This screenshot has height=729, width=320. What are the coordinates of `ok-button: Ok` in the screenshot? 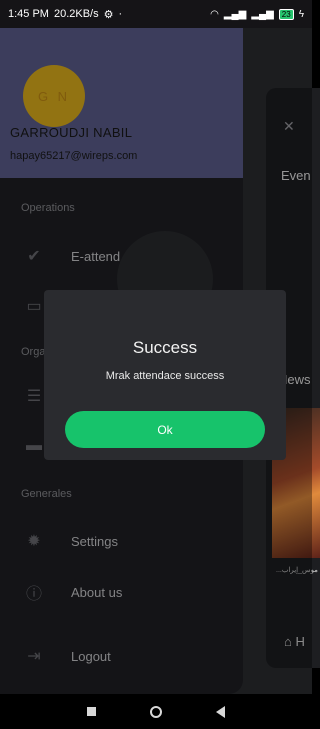 It's located at (165, 429).